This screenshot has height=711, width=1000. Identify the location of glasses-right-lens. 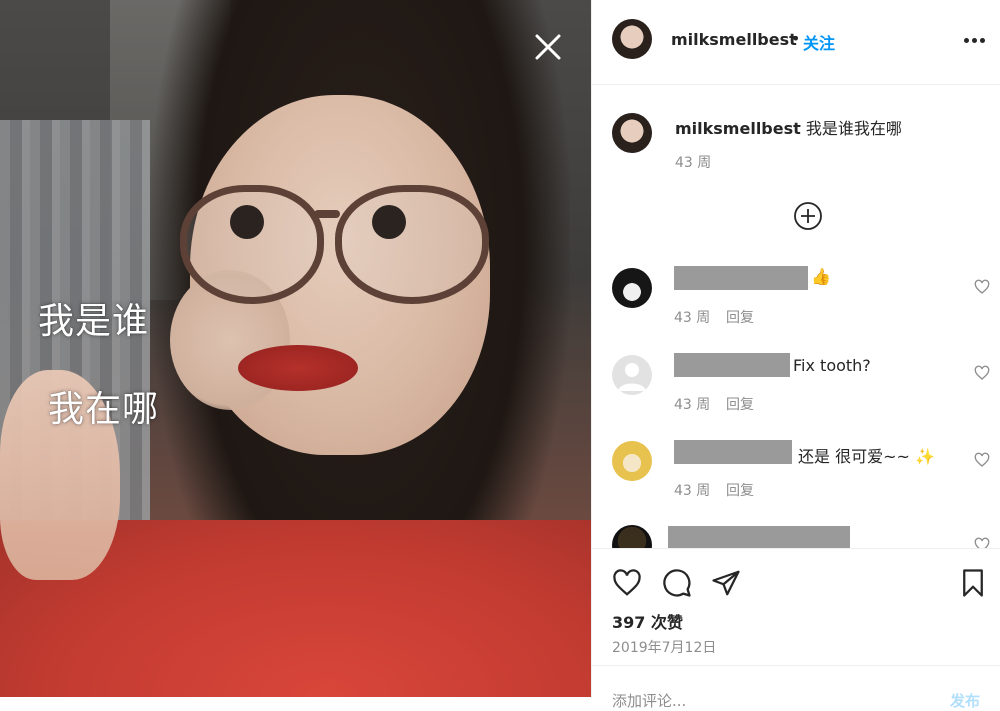
(412, 244).